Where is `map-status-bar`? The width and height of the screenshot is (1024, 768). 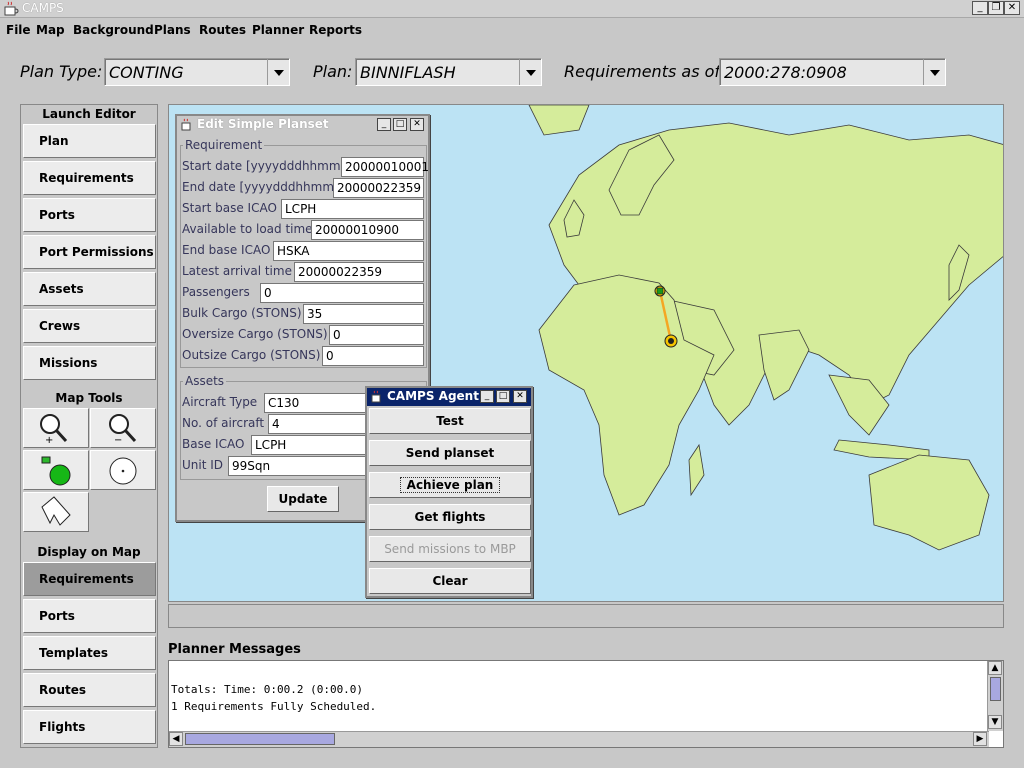 map-status-bar is located at coordinates (586, 616).